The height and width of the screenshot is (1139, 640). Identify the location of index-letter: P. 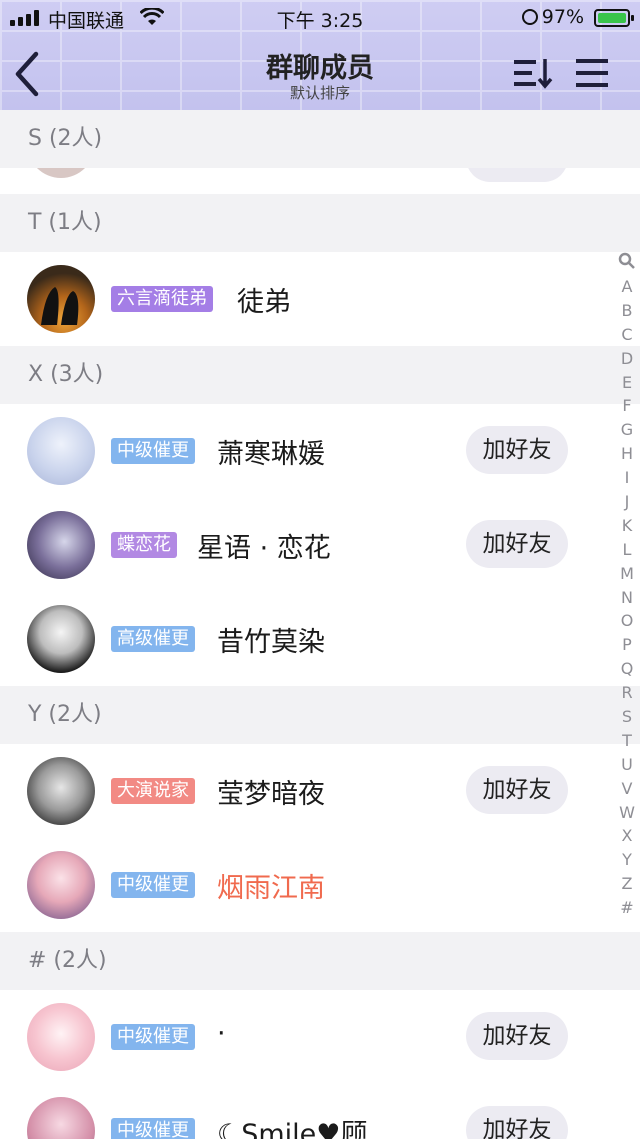
(627, 645).